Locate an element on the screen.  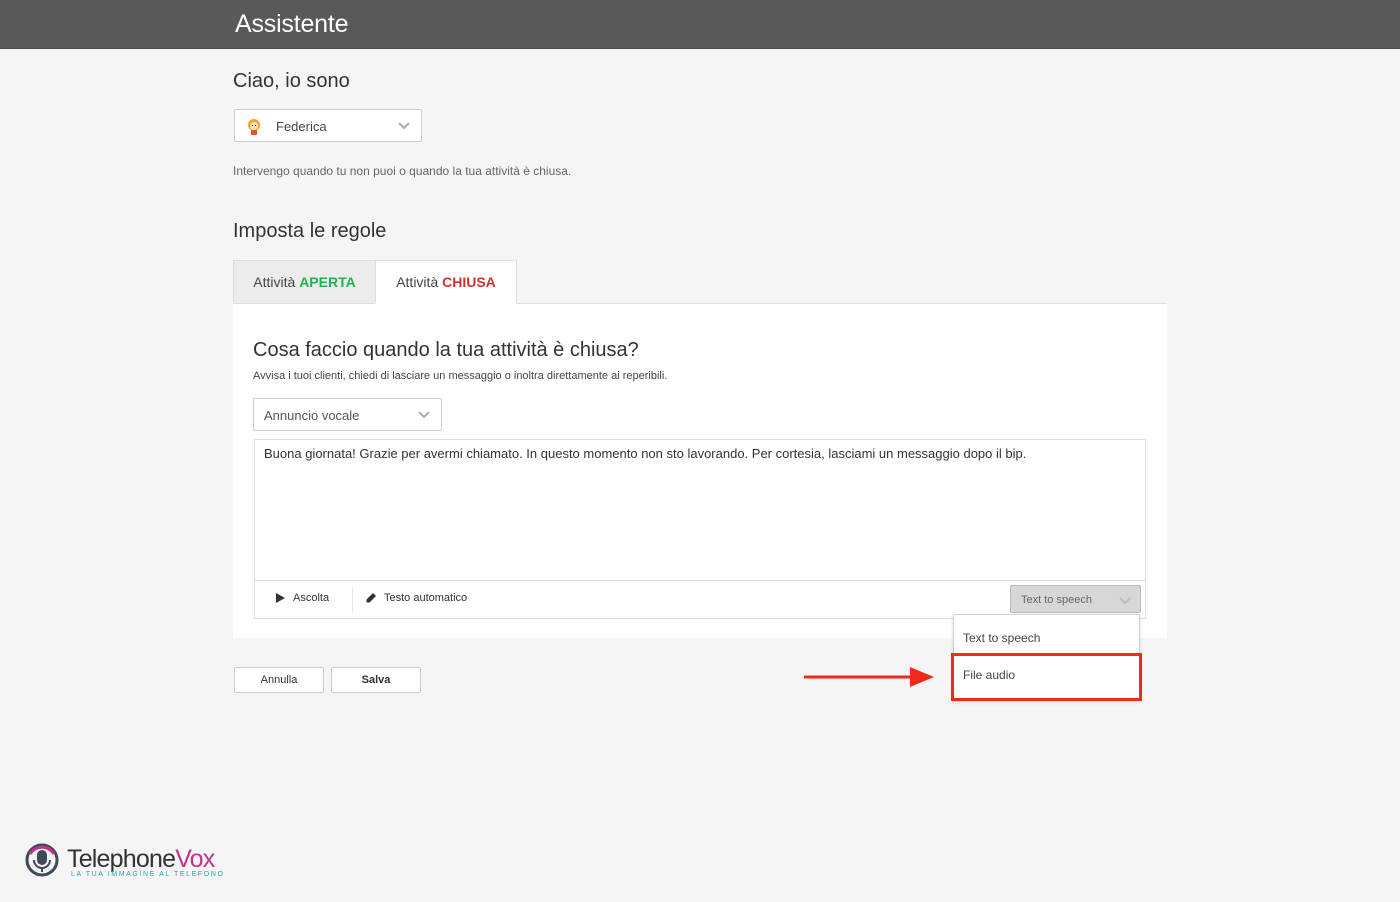
mode-select: Annuncio vocale is located at coordinates (347, 414).